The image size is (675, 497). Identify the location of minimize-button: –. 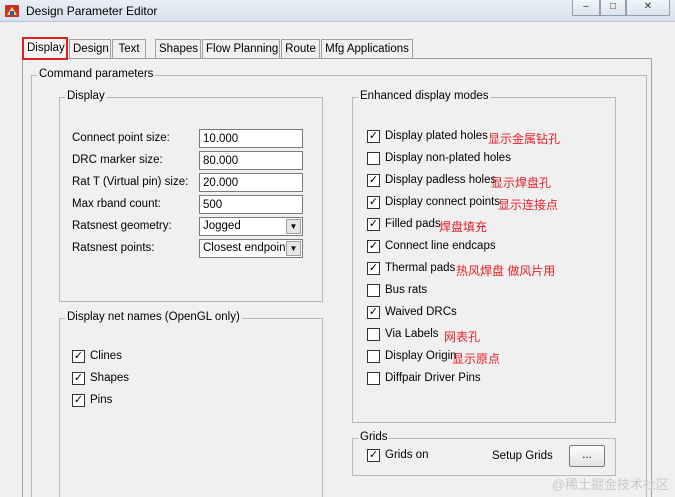
(586, 8).